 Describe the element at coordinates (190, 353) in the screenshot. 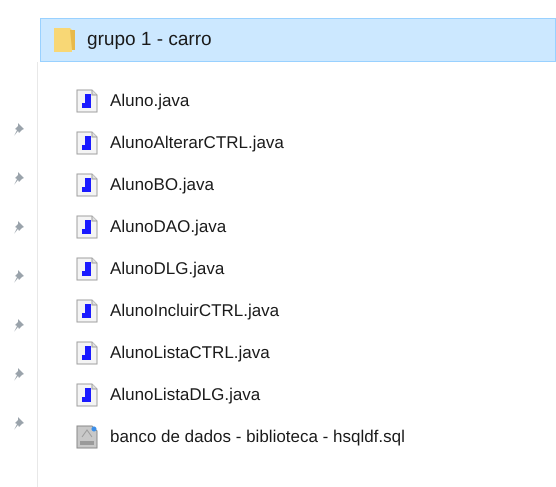

I see `file-name: AlunoListaCTRL.java` at that location.